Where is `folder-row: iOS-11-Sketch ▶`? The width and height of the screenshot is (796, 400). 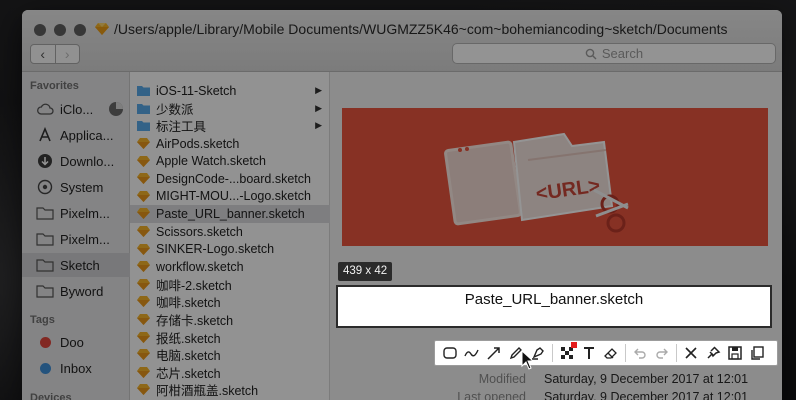 folder-row: iOS-11-Sketch ▶ is located at coordinates (230, 91).